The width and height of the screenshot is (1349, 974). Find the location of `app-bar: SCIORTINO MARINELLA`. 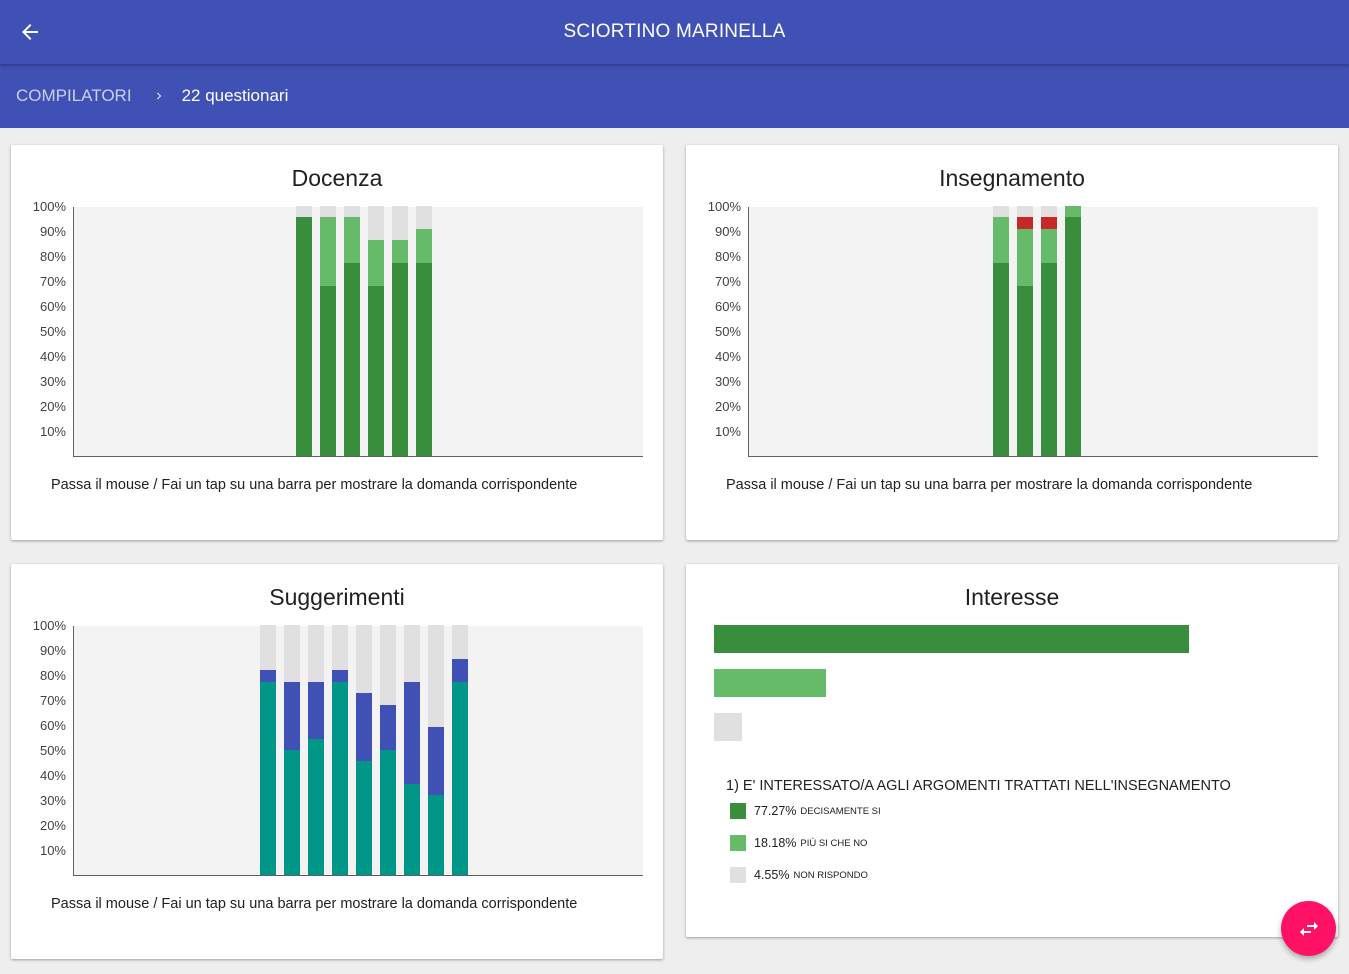

app-bar: SCIORTINO MARINELLA is located at coordinates (674, 32).